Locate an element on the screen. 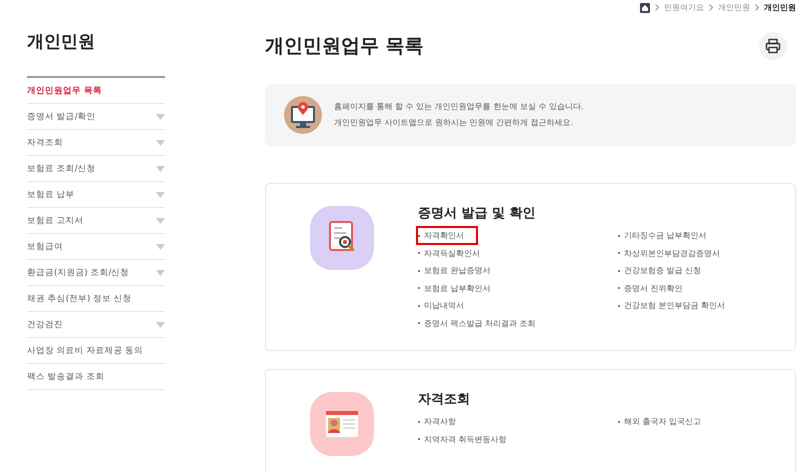 The width and height of the screenshot is (800, 473). info-text: 개인민원업무 사이트맵으로 원하시는 민원에 간편하게 접근하세요. is located at coordinates (454, 123).